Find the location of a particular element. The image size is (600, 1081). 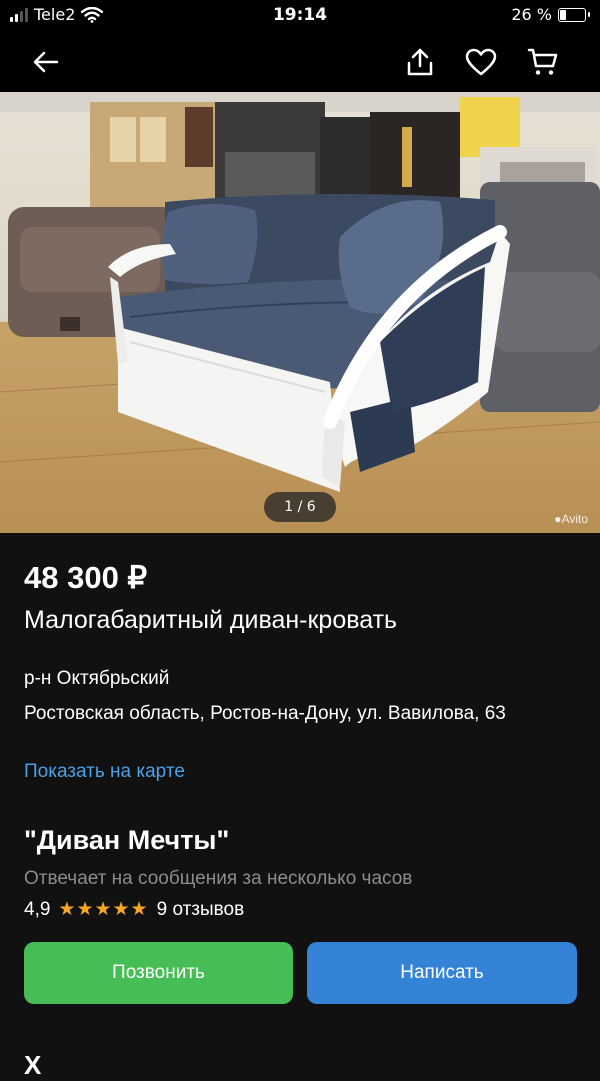

listing-title: Малогабаритный диван-кровать is located at coordinates (211, 620).